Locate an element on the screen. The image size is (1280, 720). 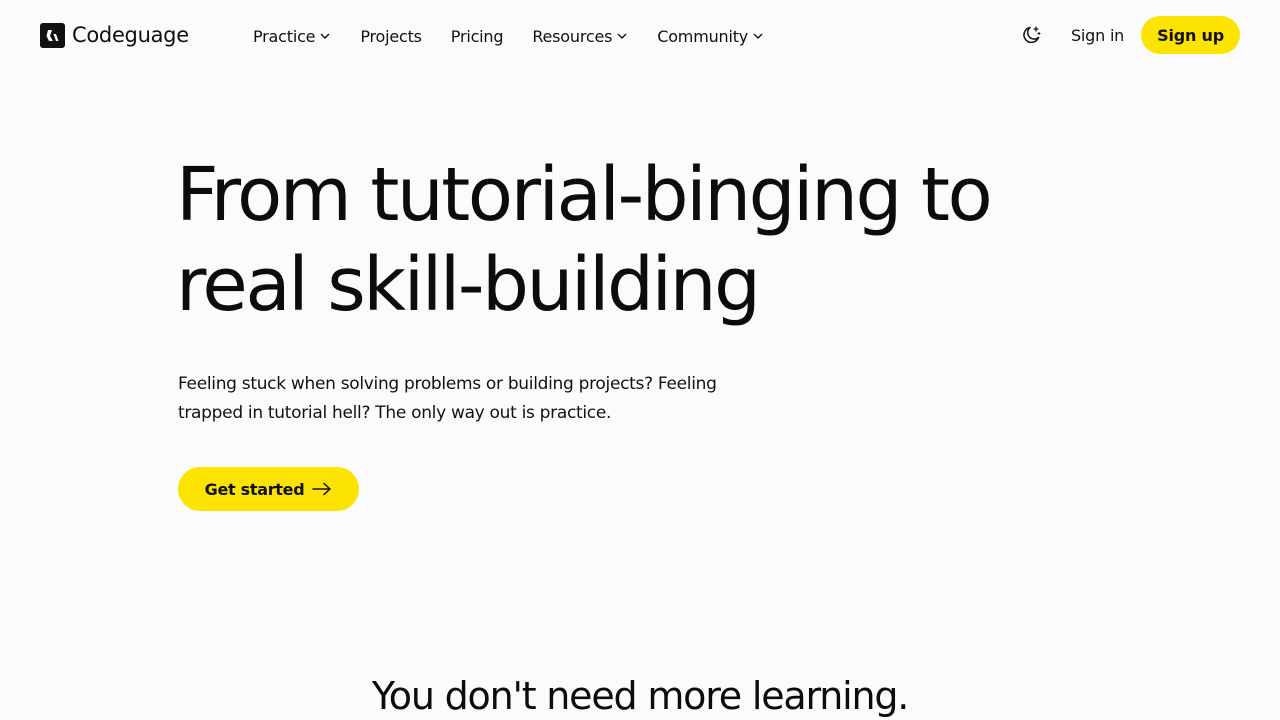
get-started-label: Get started is located at coordinates (254, 489).